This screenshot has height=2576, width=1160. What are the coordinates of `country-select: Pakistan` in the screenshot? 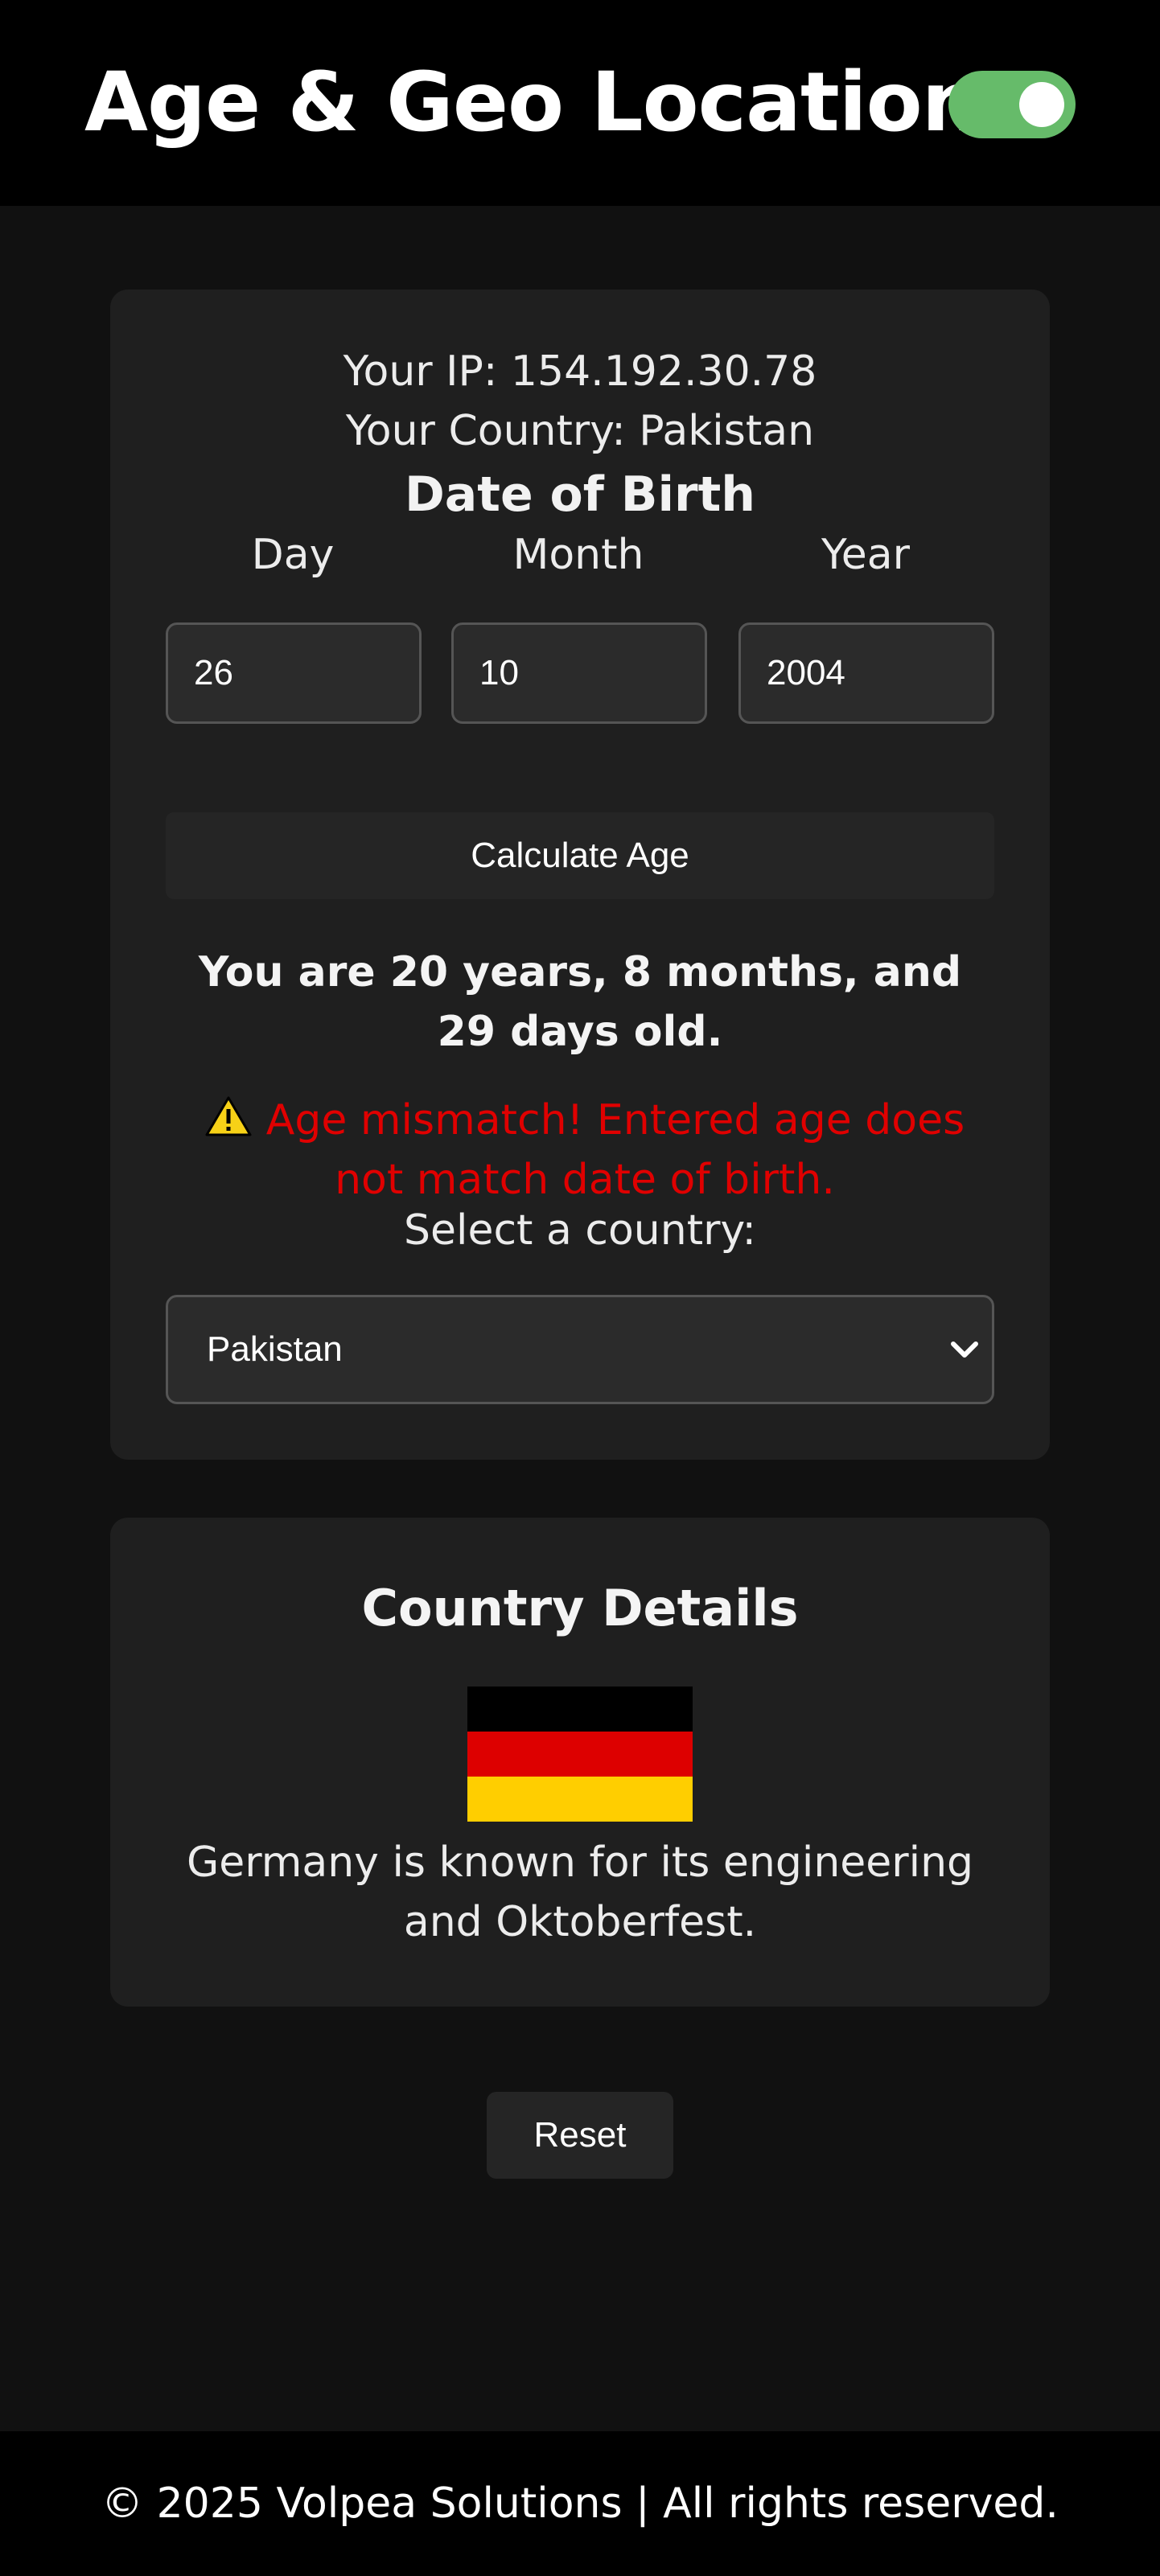 It's located at (580, 1349).